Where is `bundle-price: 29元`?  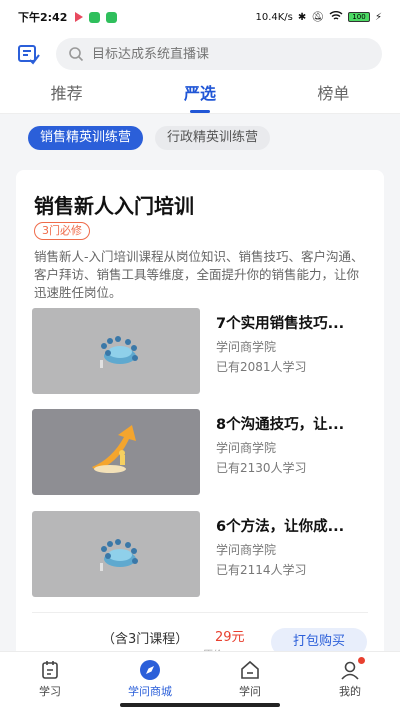 bundle-price: 29元 is located at coordinates (230, 637).